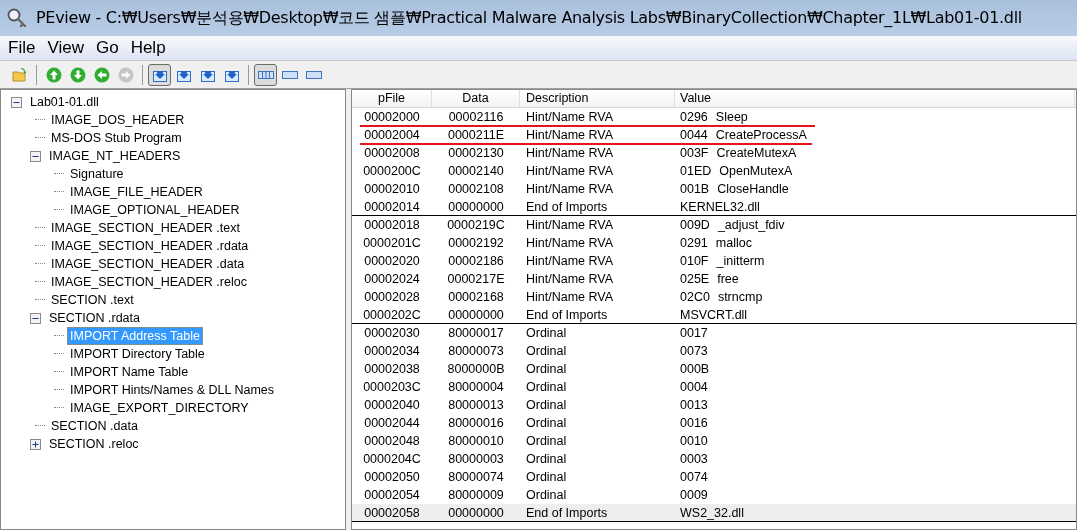 This screenshot has width=1077, height=530. What do you see at coordinates (476, 261) in the screenshot?
I see `table-cell-text: 00002186` at bounding box center [476, 261].